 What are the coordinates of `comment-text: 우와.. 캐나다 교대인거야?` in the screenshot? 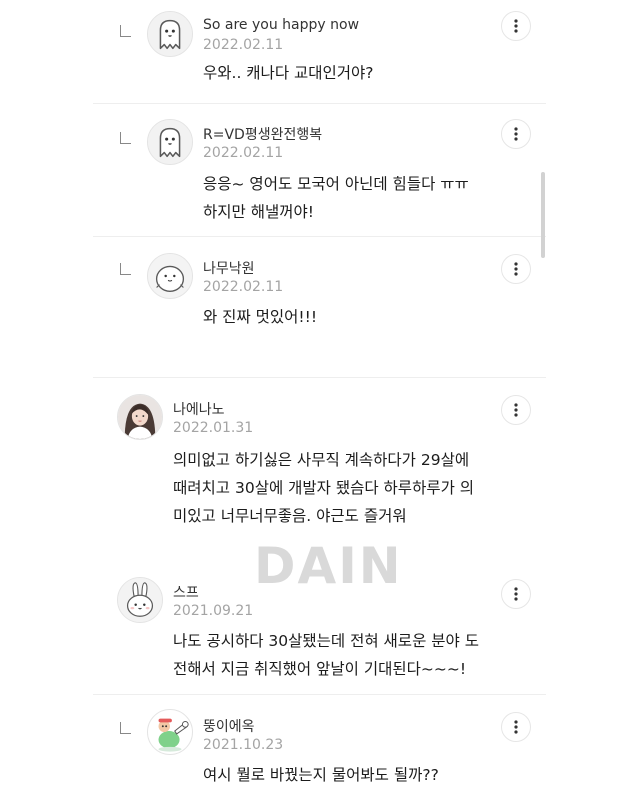 It's located at (288, 73).